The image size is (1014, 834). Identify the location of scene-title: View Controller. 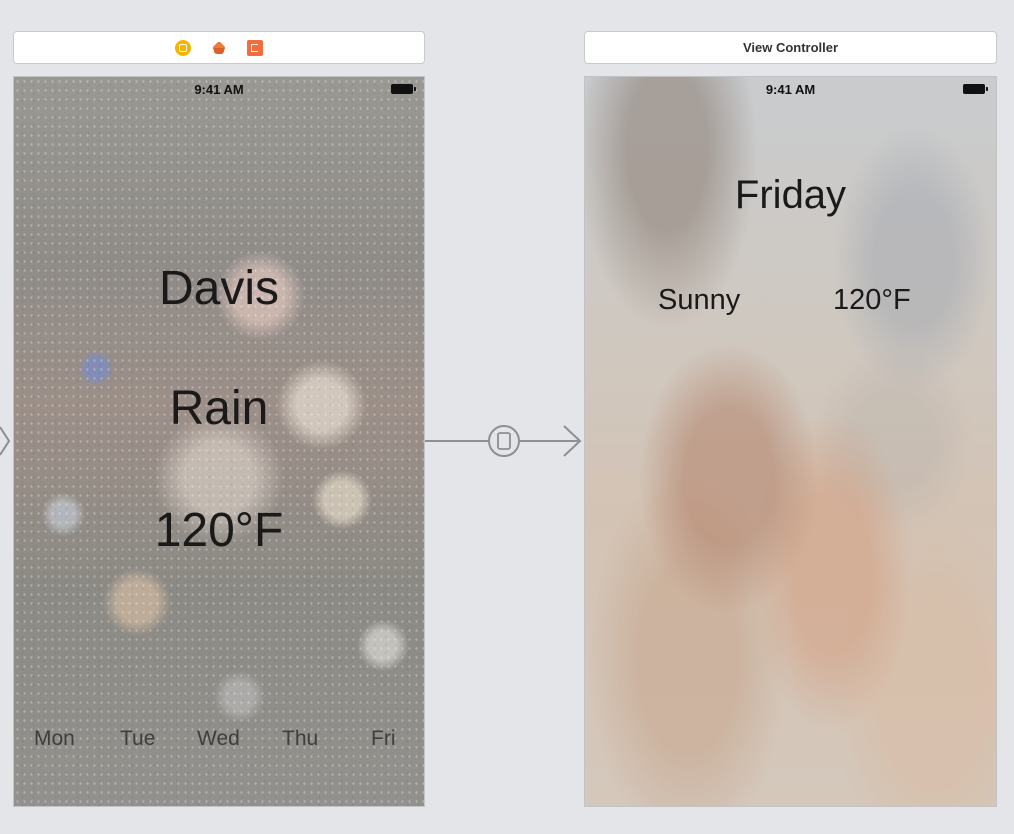
(790, 47).